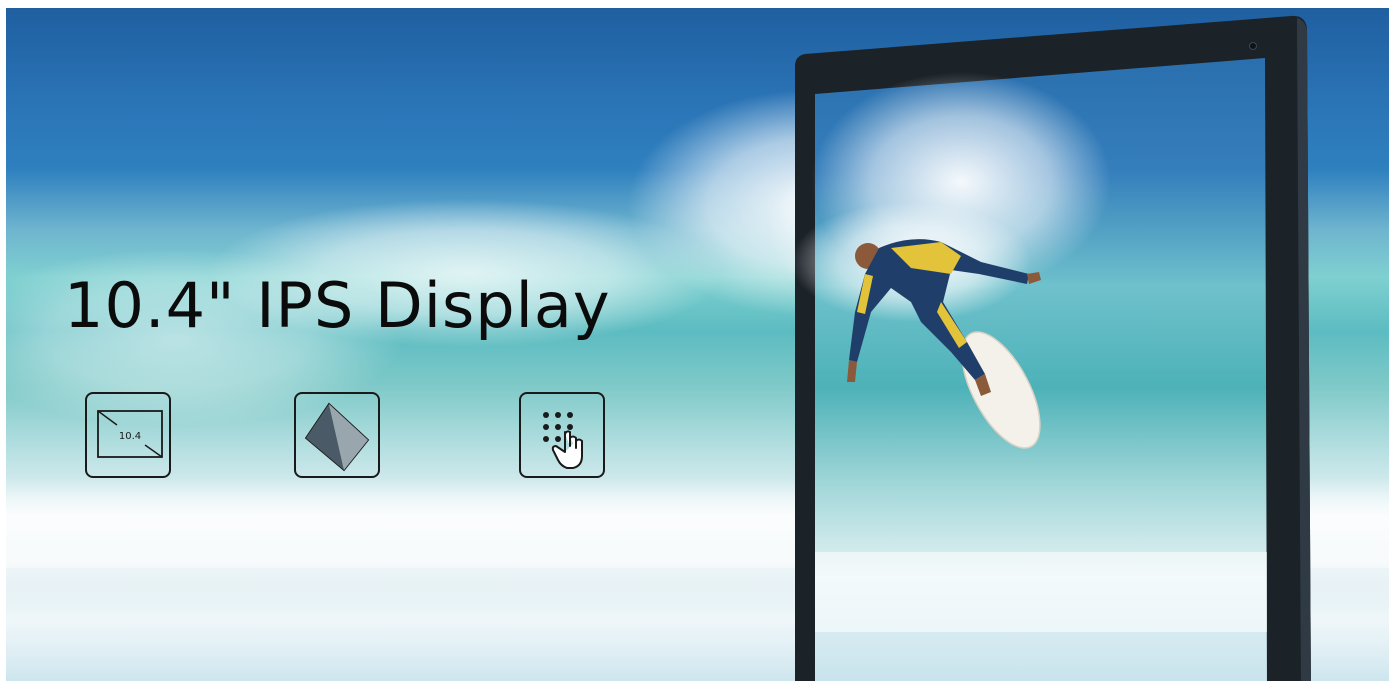 Image resolution: width=1395 pixels, height=681 pixels. Describe the element at coordinates (337, 435) in the screenshot. I see `ips-panel-icon` at that location.